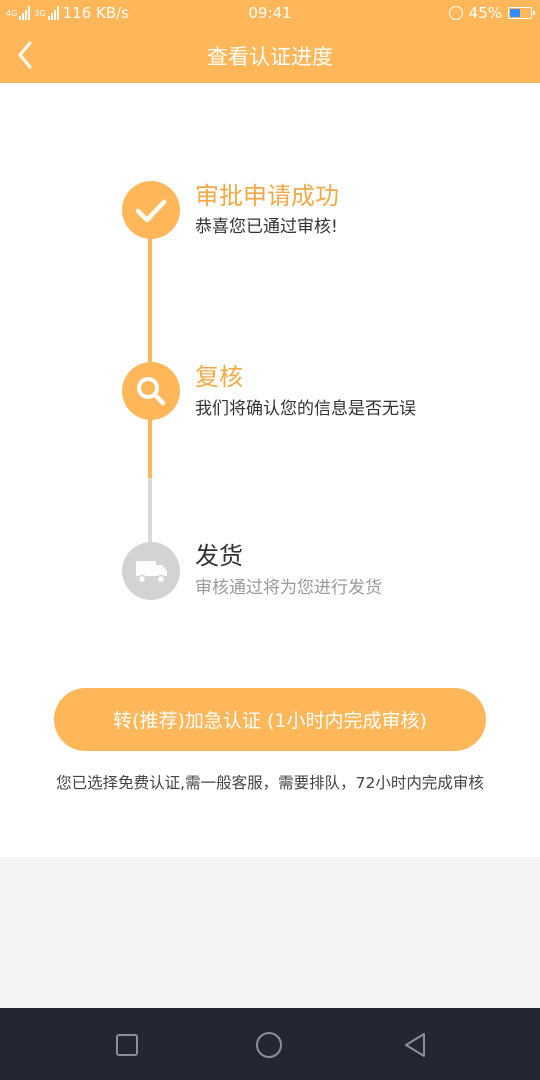 The width and height of the screenshot is (540, 1080). I want to click on step-review-title: 复核, so click(219, 377).